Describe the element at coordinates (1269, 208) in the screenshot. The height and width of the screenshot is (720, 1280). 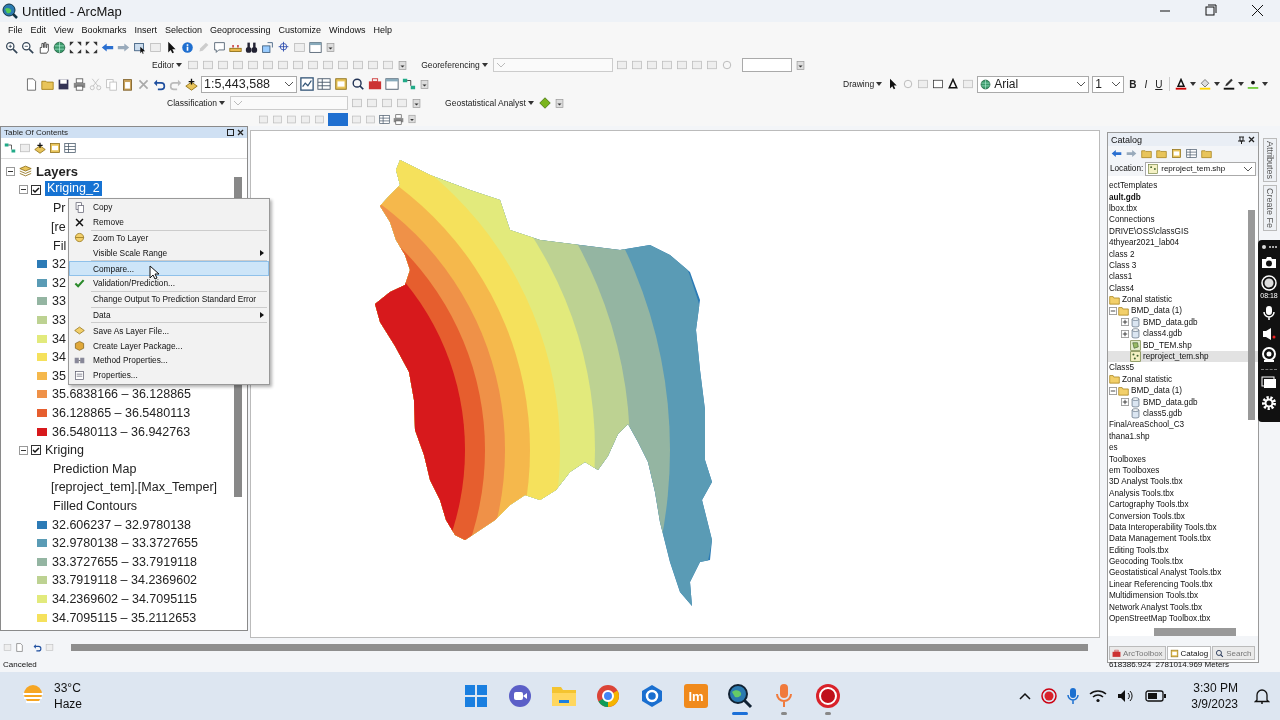
I see `side-tab: Create Fe` at that location.